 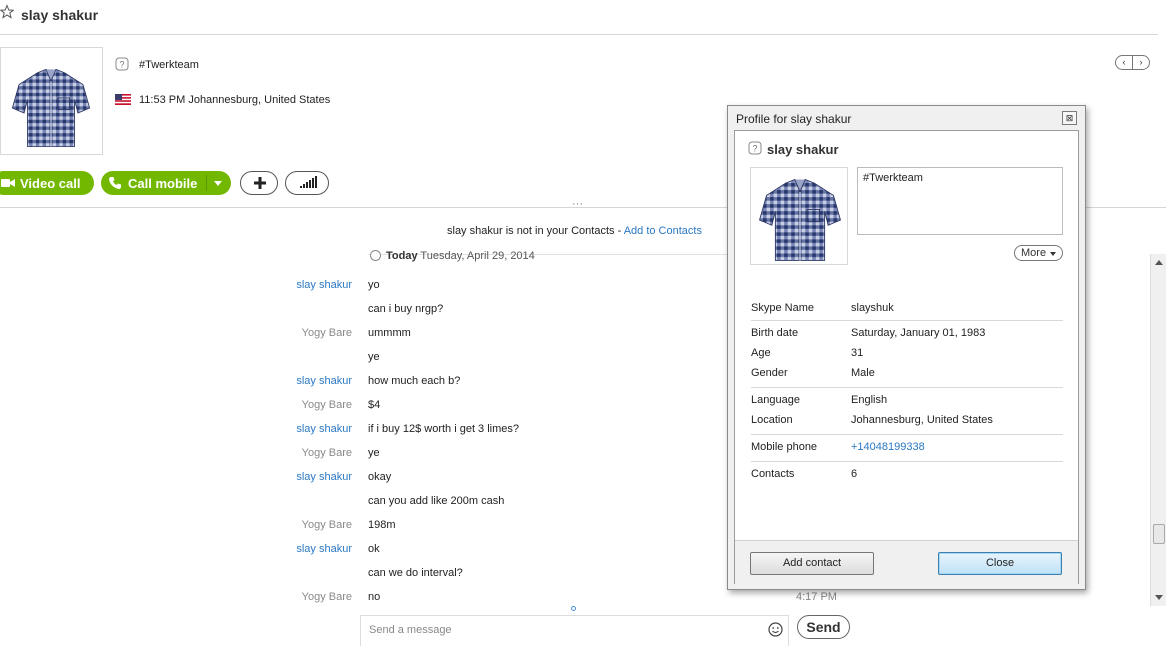 I want to click on profile-row-birth-date: Birth date Saturday, January 01, 1983, so click(x=907, y=335).